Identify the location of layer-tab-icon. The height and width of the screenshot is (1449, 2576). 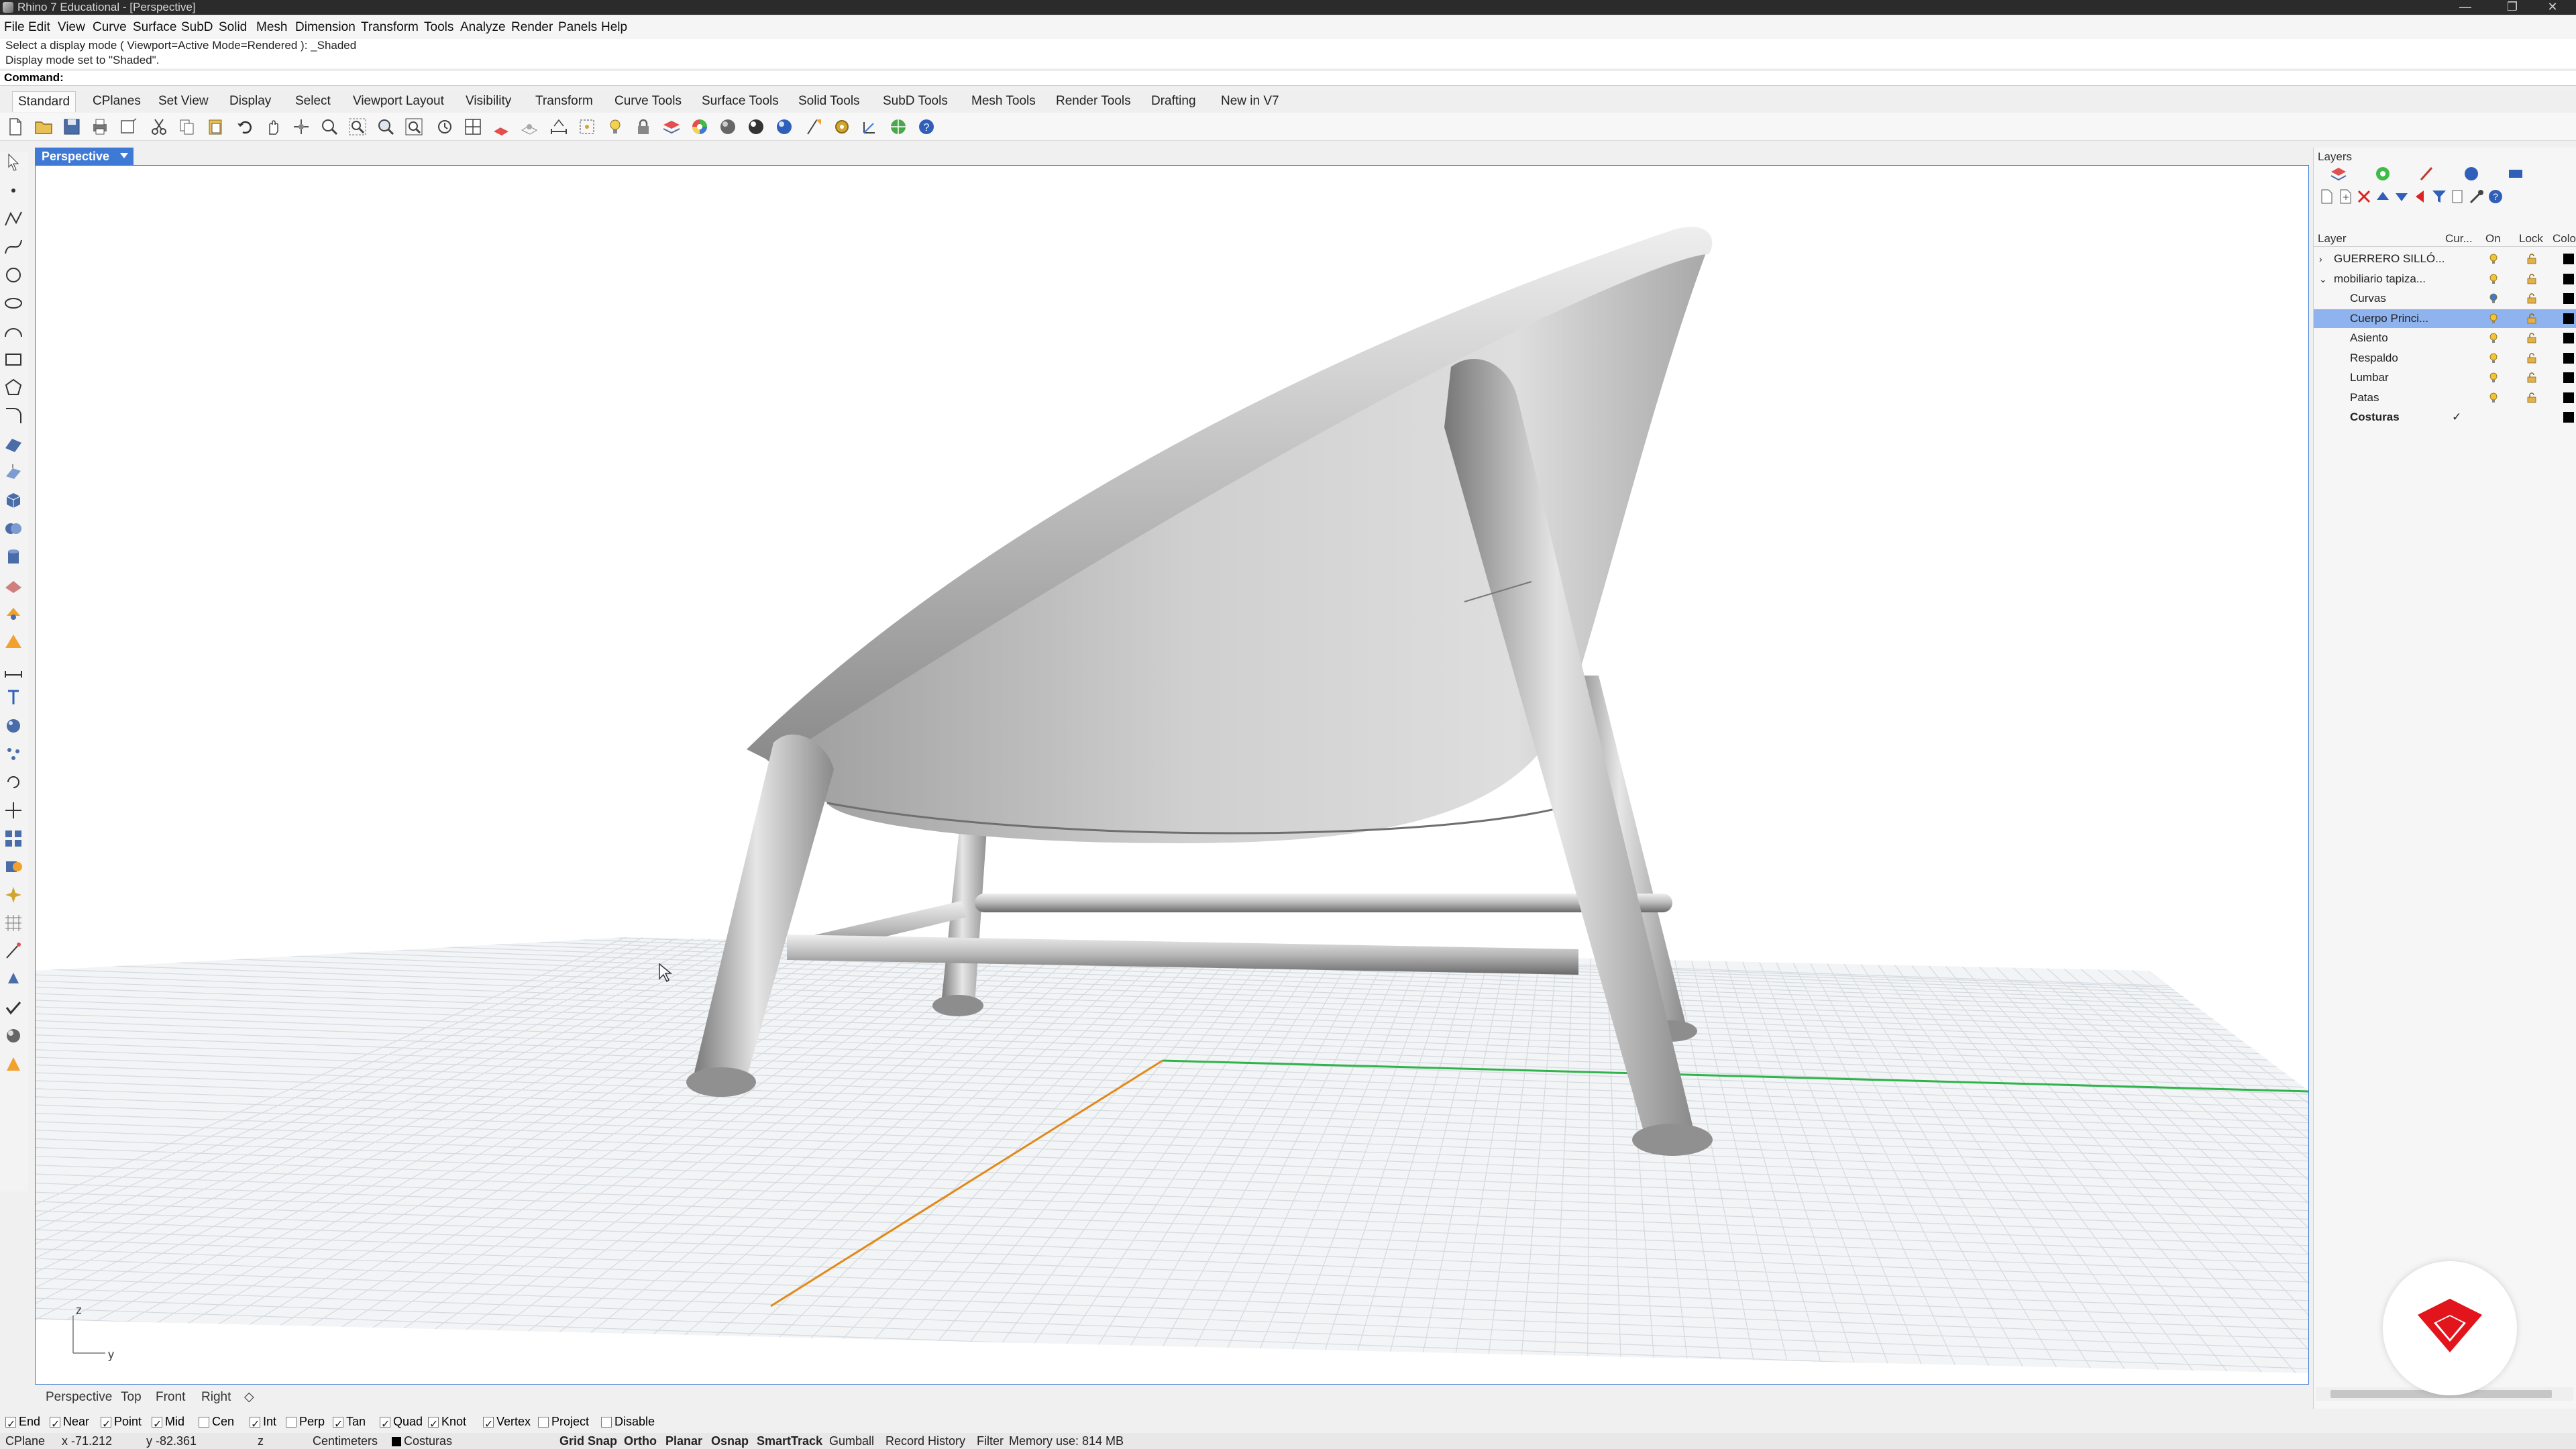
(2338, 173).